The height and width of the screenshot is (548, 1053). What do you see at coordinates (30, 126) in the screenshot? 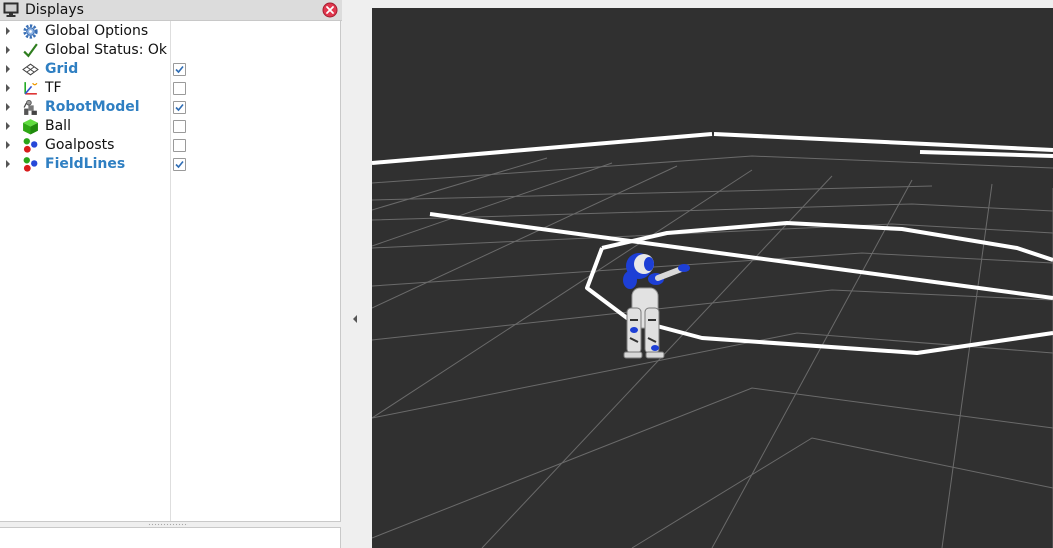
I see `green-cube-icon` at bounding box center [30, 126].